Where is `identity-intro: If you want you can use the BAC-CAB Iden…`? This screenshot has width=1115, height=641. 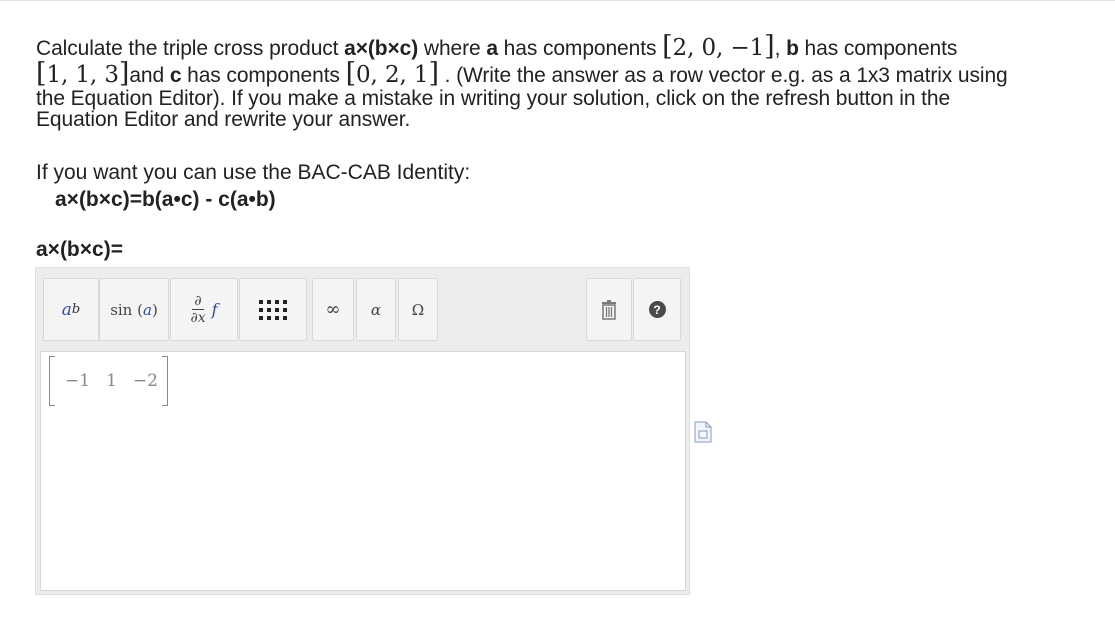 identity-intro: If you want you can use the BAC-CAB Iden… is located at coordinates (253, 172).